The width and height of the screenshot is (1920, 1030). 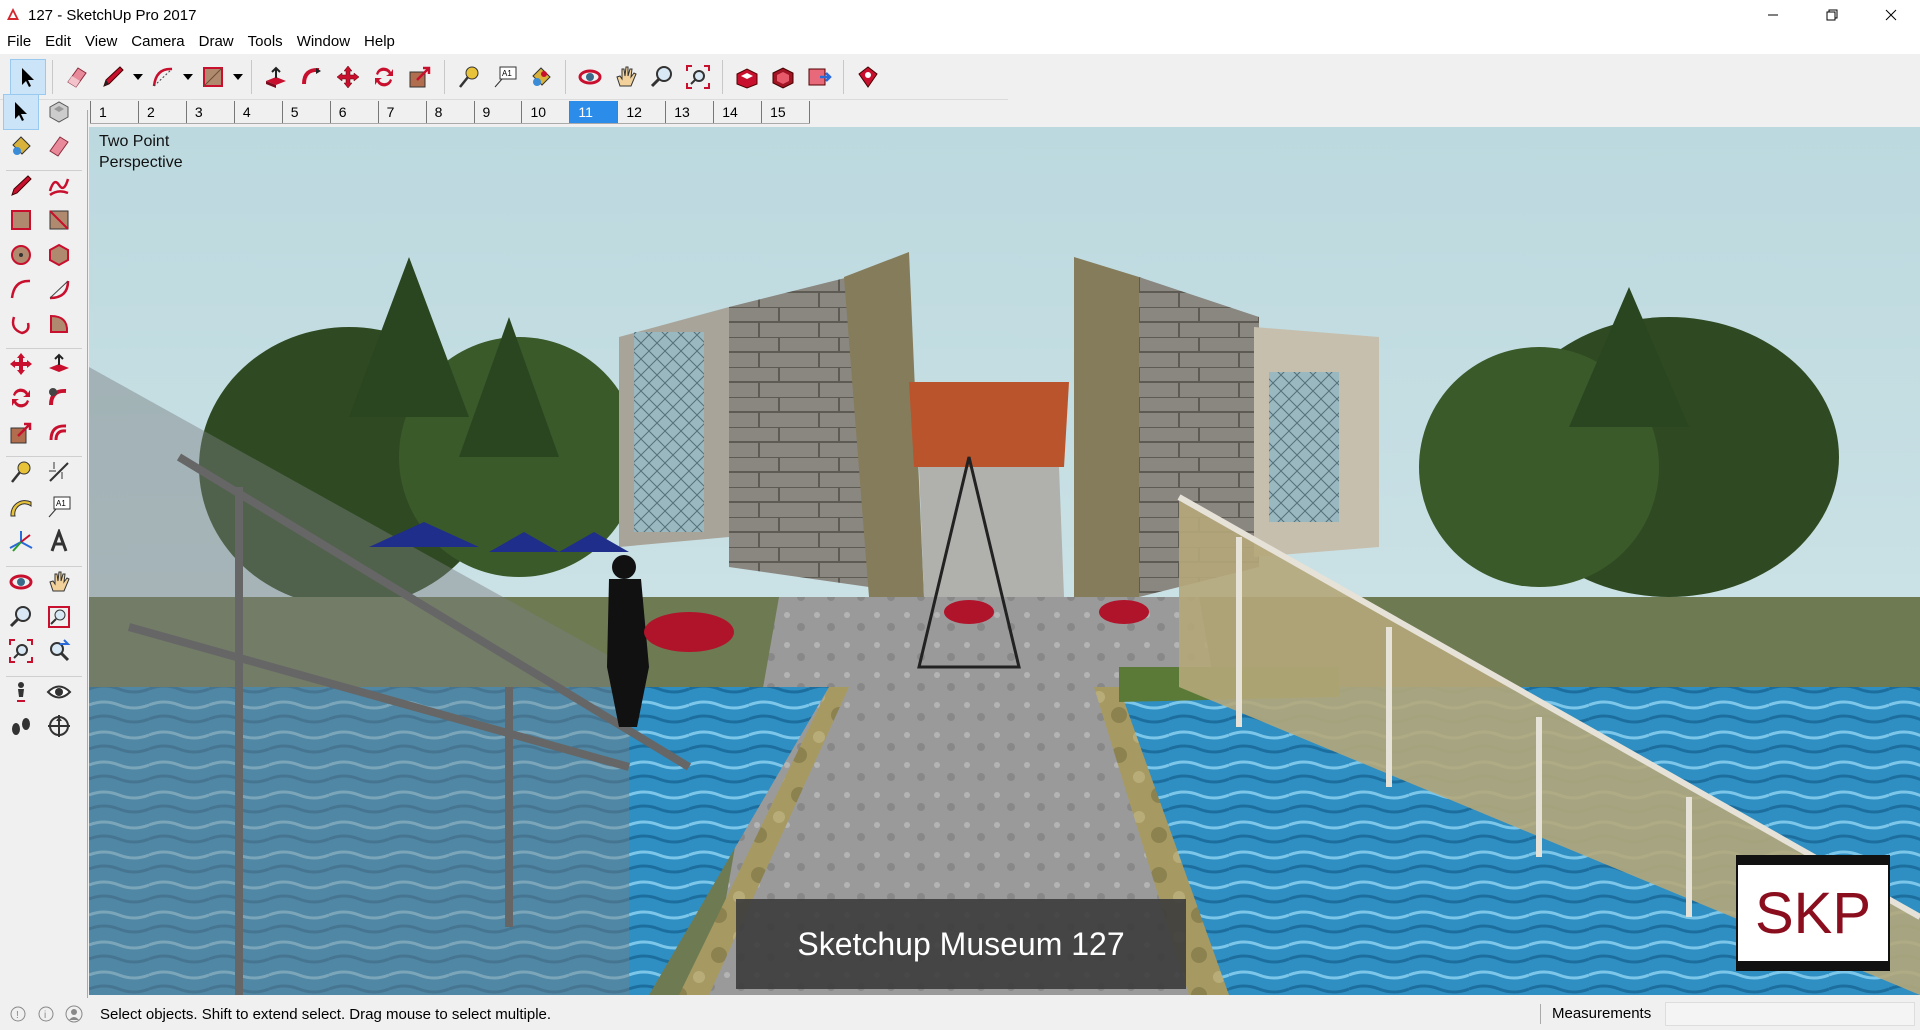 I want to click on menu-camera: Camera, so click(x=157, y=42).